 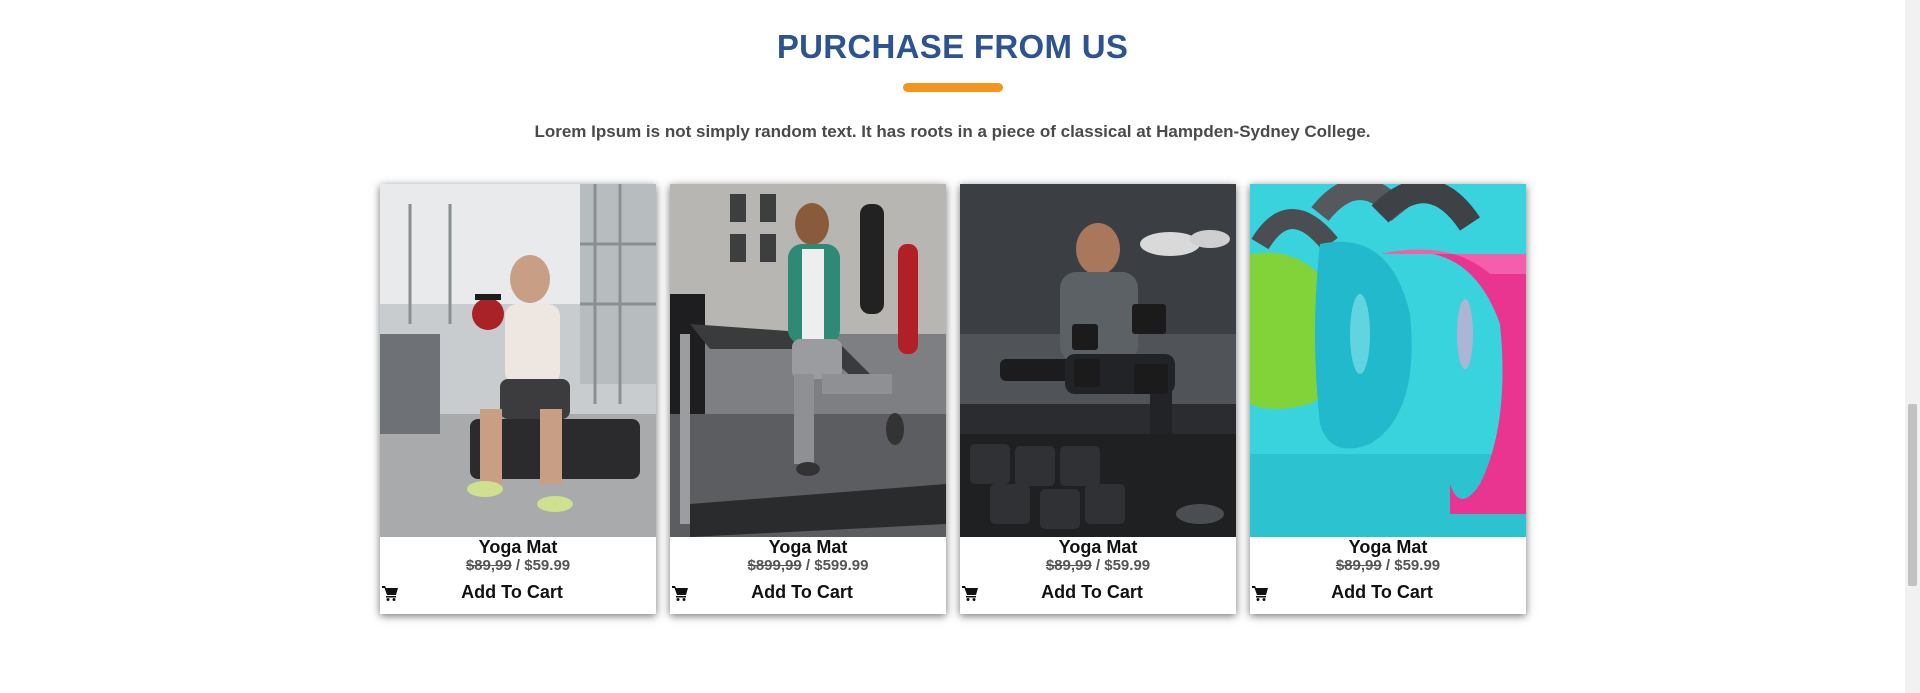 What do you see at coordinates (774, 565) in the screenshot?
I see `old-price: $899,99` at bounding box center [774, 565].